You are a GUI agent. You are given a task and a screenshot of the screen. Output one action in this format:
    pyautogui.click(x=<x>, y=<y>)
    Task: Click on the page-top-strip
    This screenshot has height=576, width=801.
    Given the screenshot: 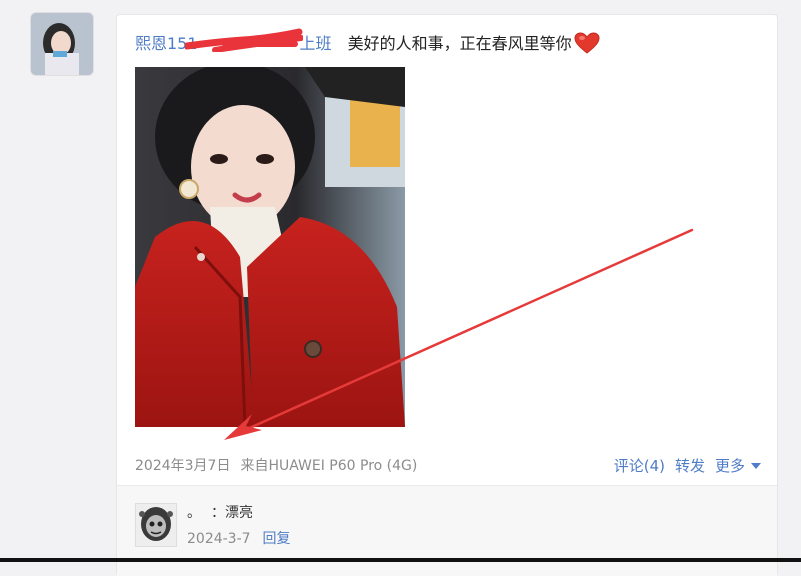 What is the action you would take?
    pyautogui.click(x=400, y=2)
    